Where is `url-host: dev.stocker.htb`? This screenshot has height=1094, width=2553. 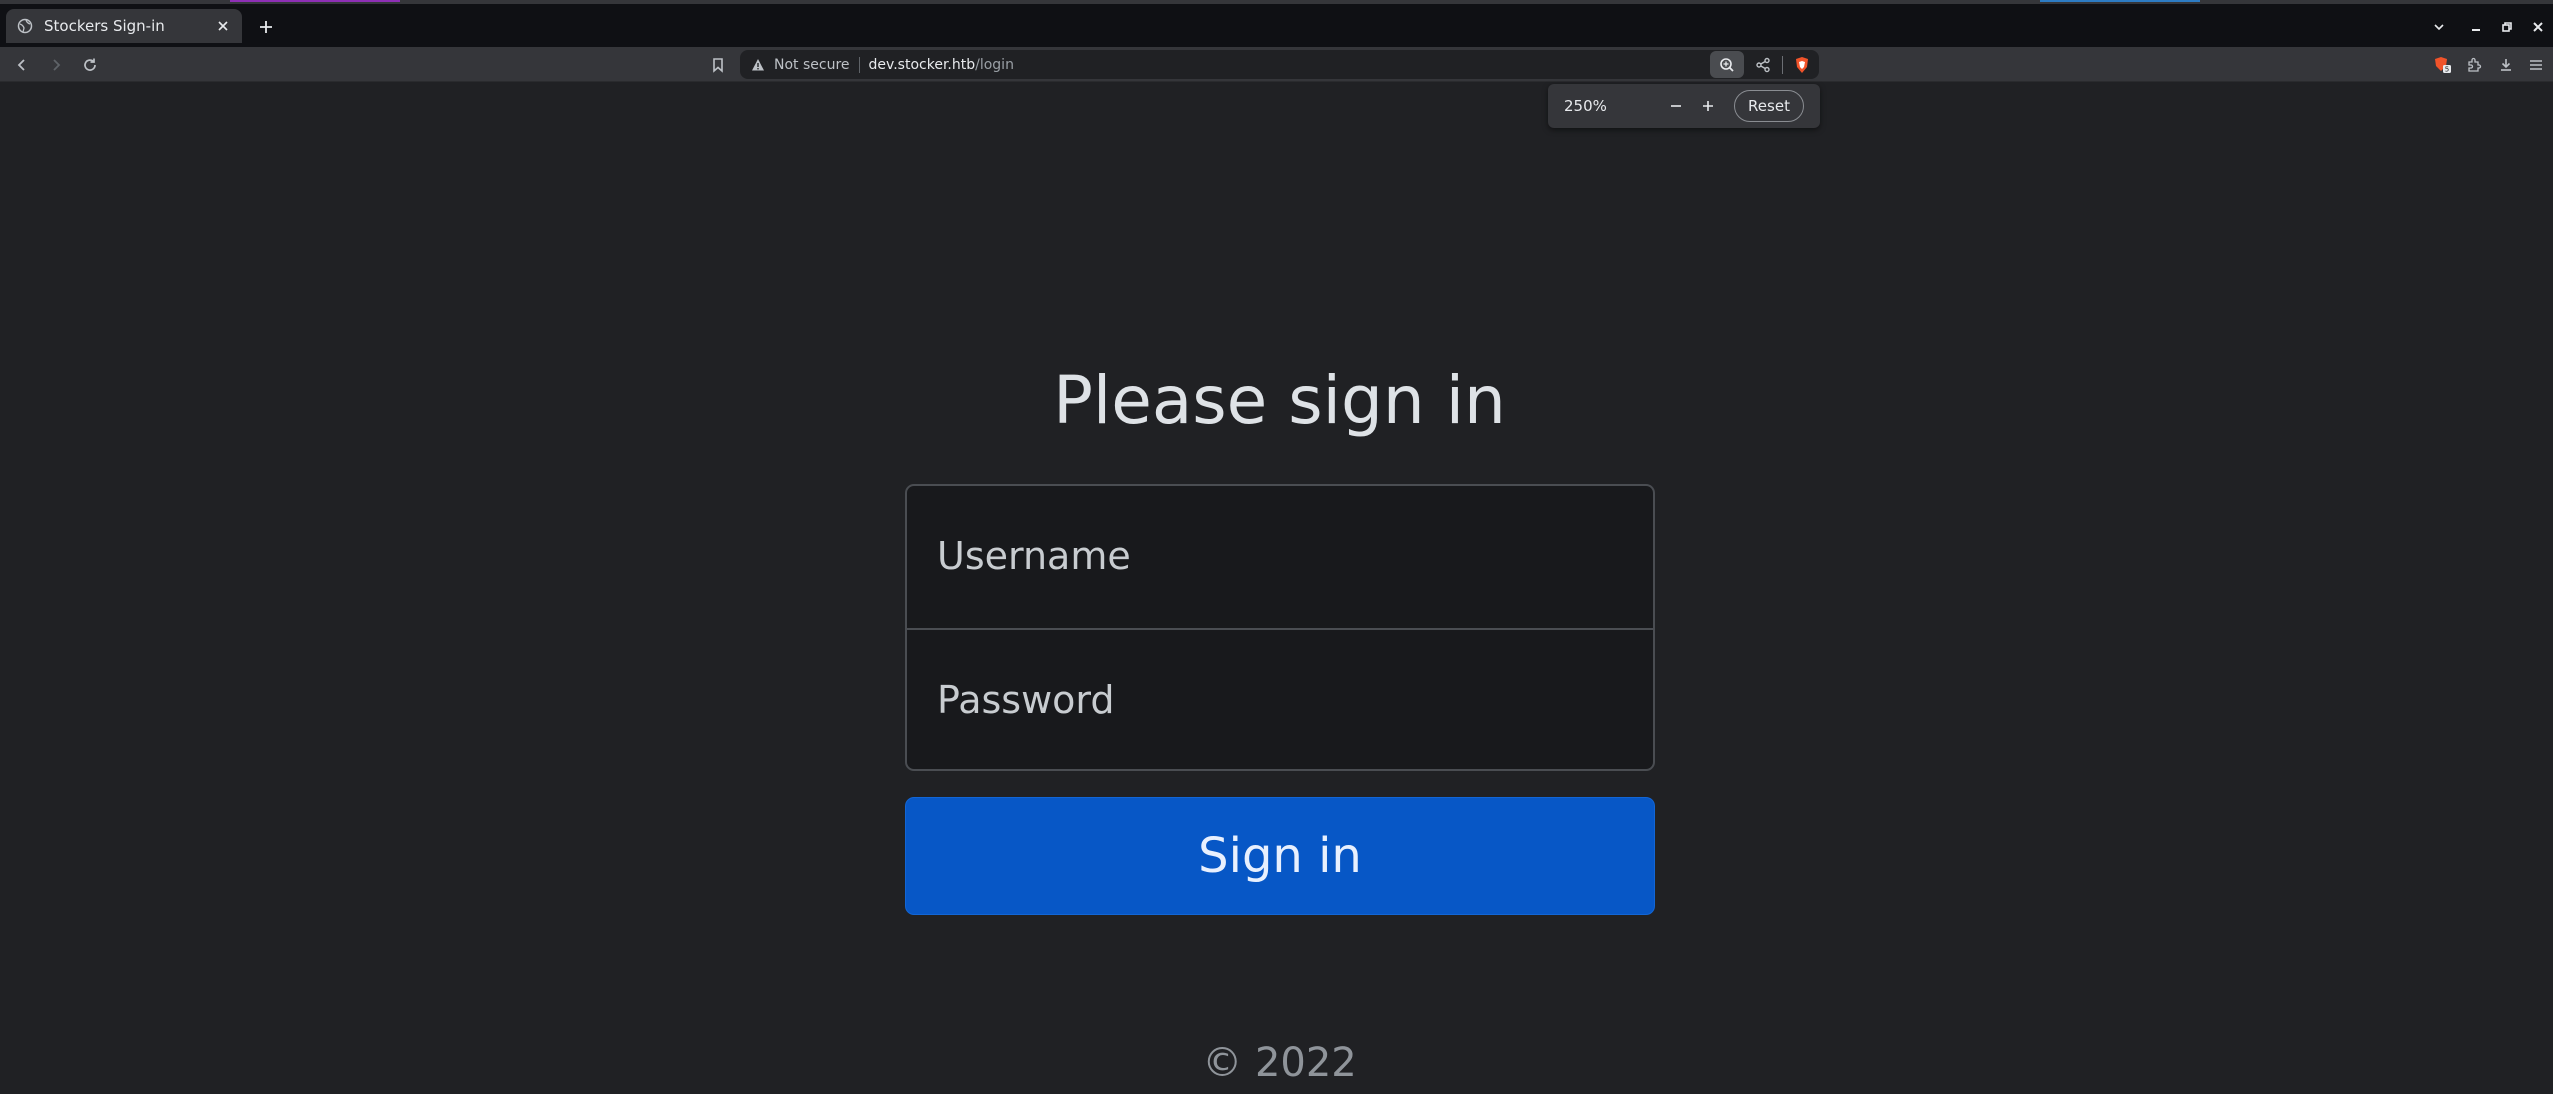
url-host: dev.stocker.htb is located at coordinates (922, 64).